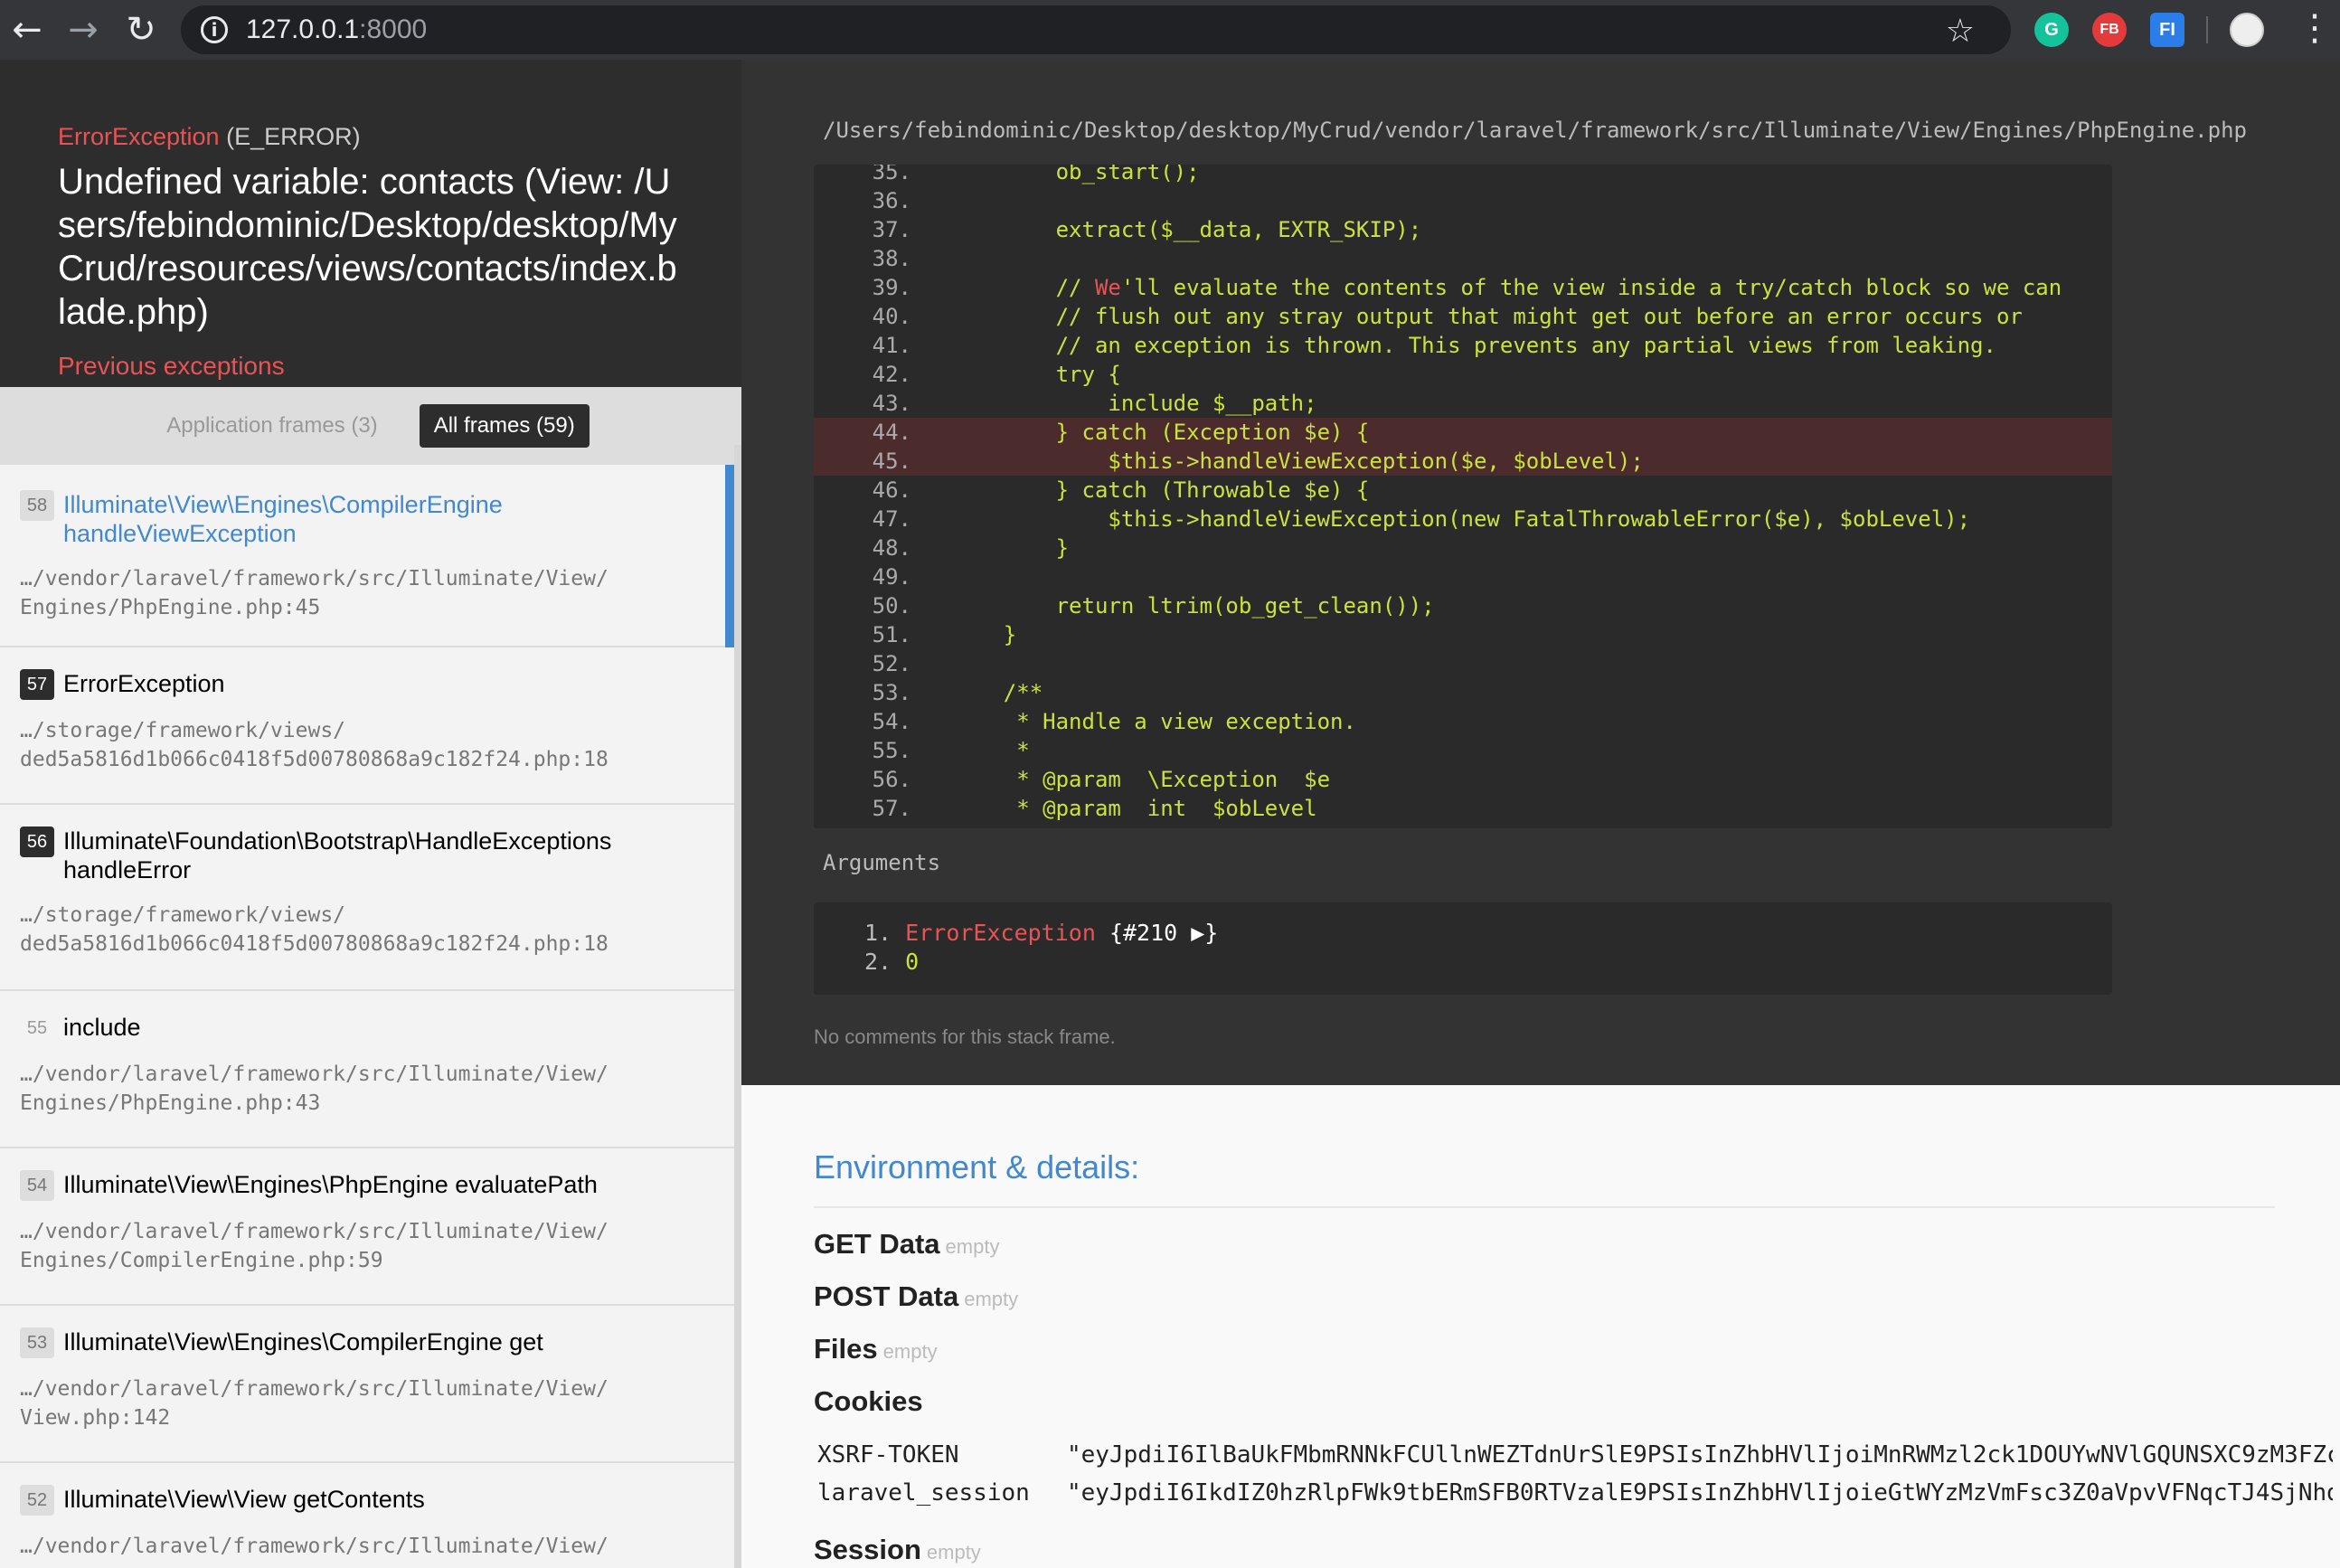 The width and height of the screenshot is (2340, 1568). Describe the element at coordinates (891, 258) in the screenshot. I see `line-number: 38.` at that location.